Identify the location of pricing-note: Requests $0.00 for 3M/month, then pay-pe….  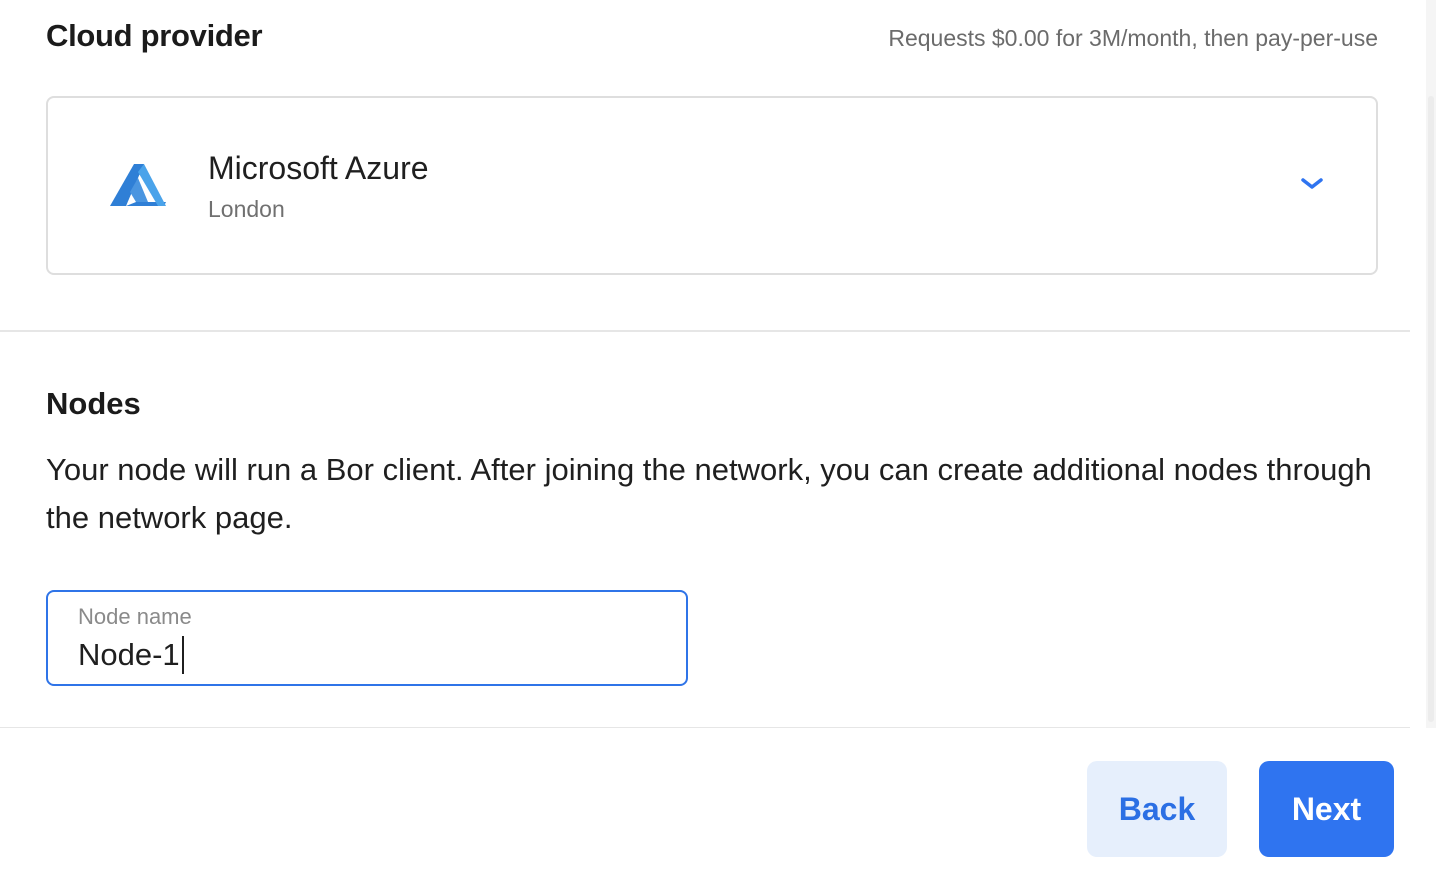
(1133, 38).